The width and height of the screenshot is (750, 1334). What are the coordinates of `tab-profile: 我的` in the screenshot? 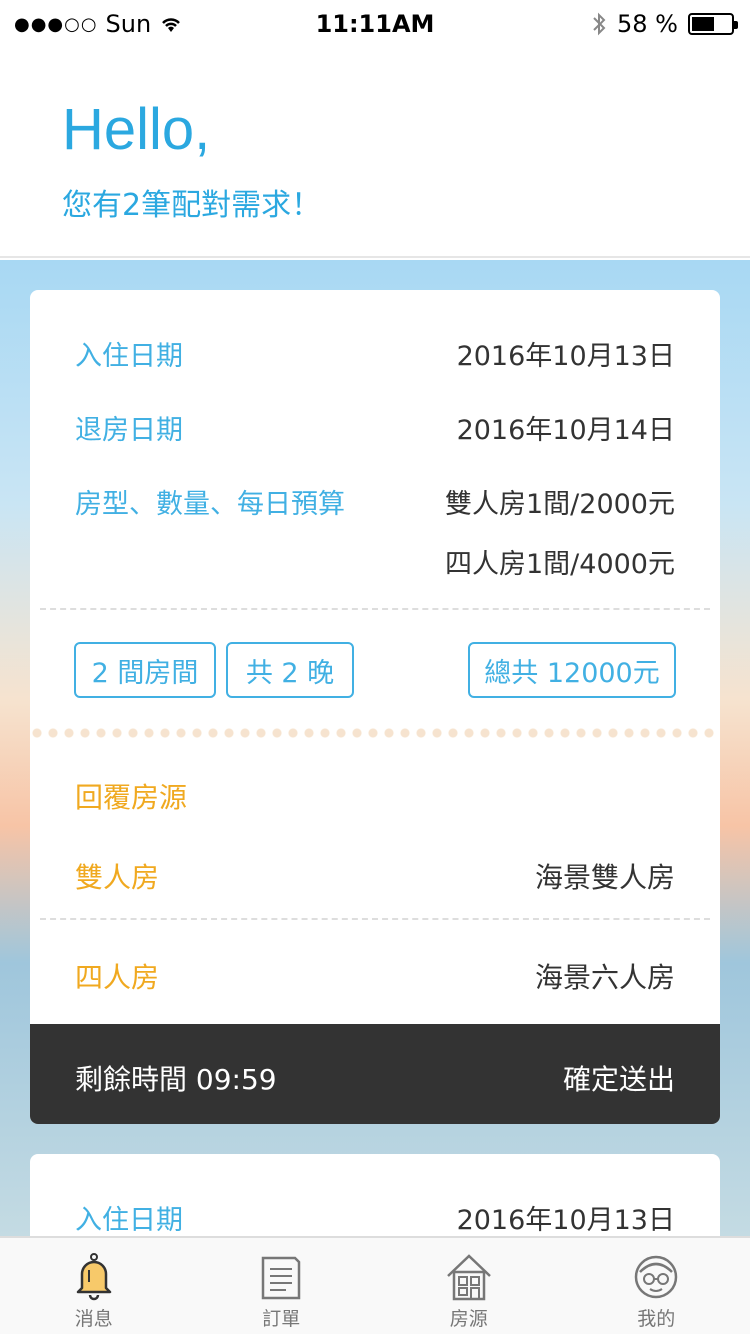 It's located at (656, 1286).